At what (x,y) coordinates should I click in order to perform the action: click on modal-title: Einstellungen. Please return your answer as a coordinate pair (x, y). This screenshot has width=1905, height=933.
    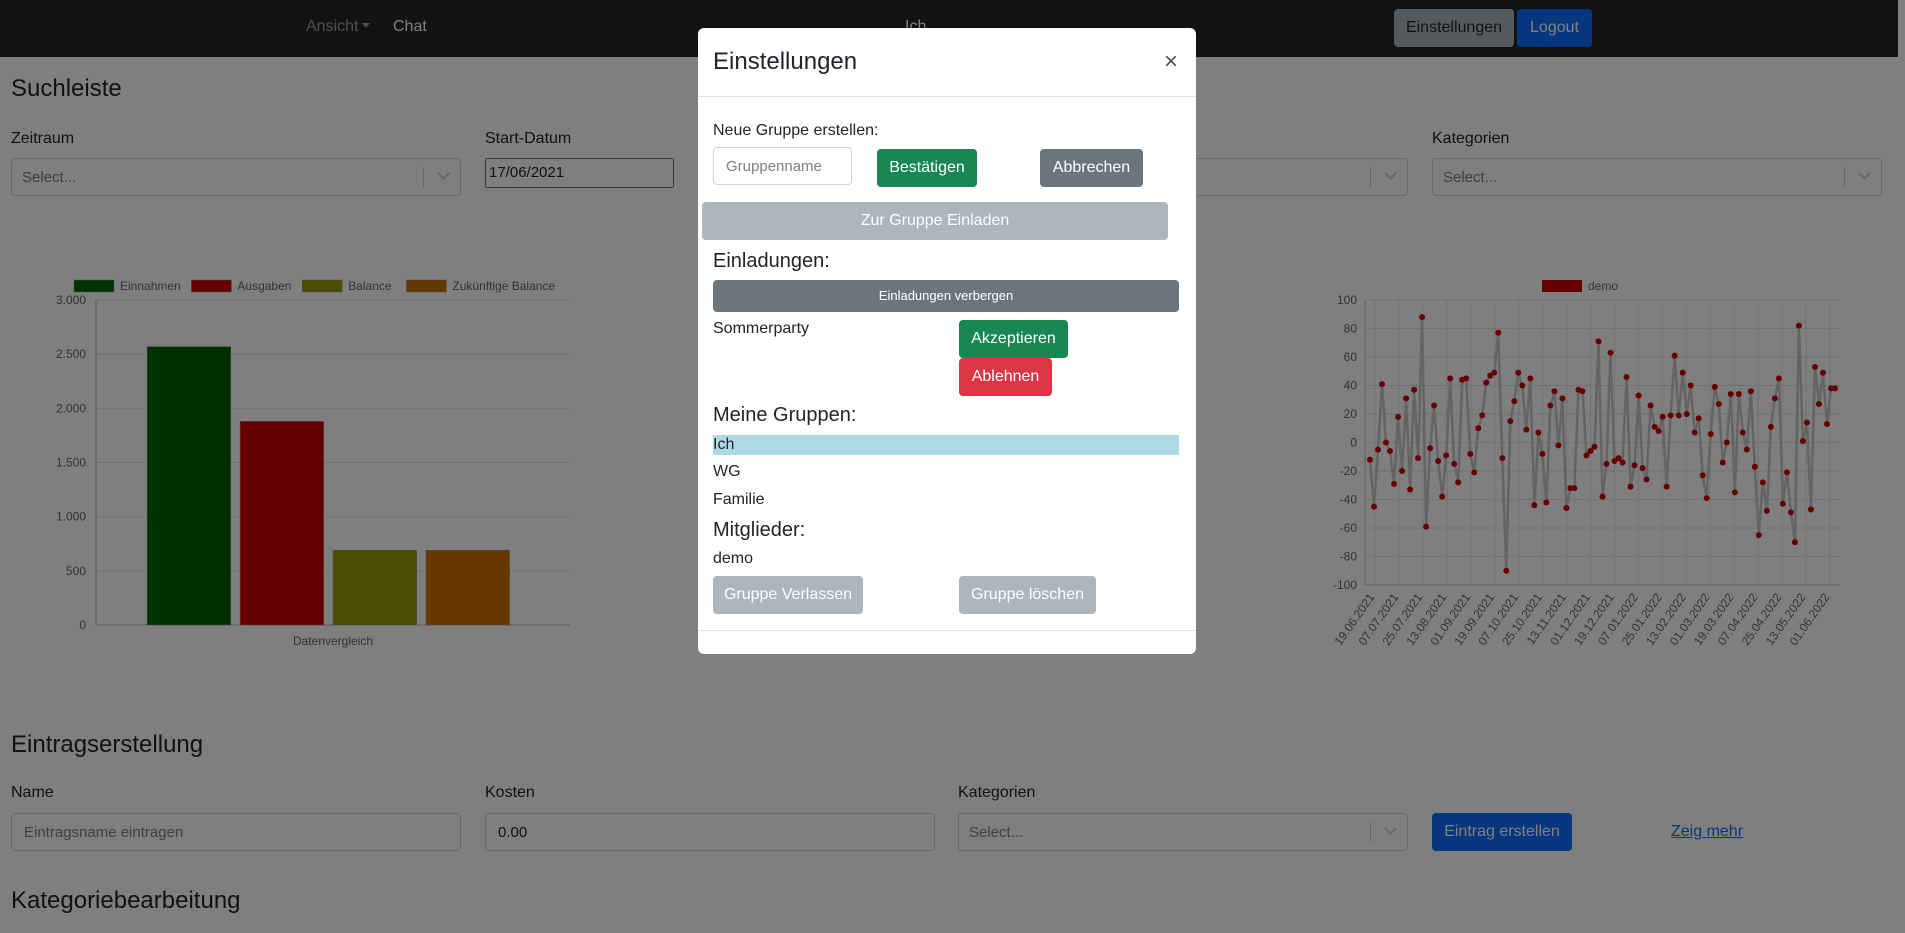
    Looking at the image, I should click on (785, 61).